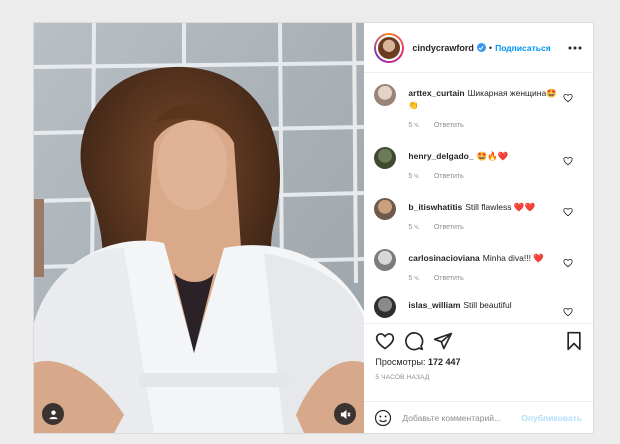 The width and height of the screenshot is (620, 444). Describe the element at coordinates (383, 418) in the screenshot. I see `emoji-icon` at that location.